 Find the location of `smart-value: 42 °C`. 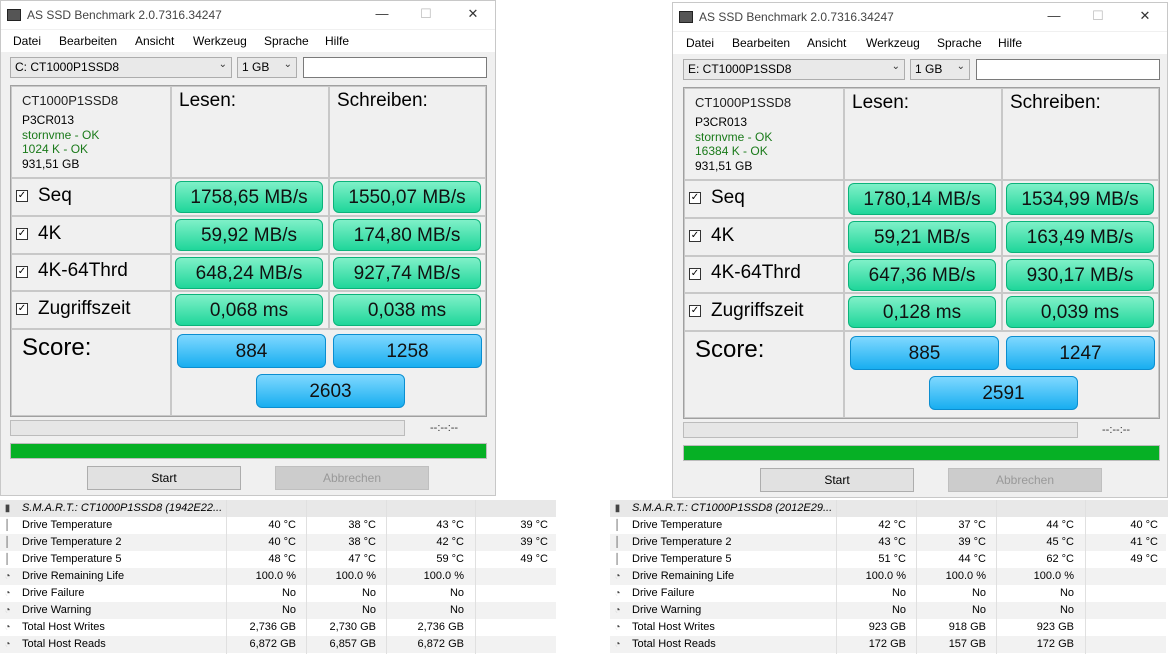

smart-value: 42 °C is located at coordinates (450, 542).